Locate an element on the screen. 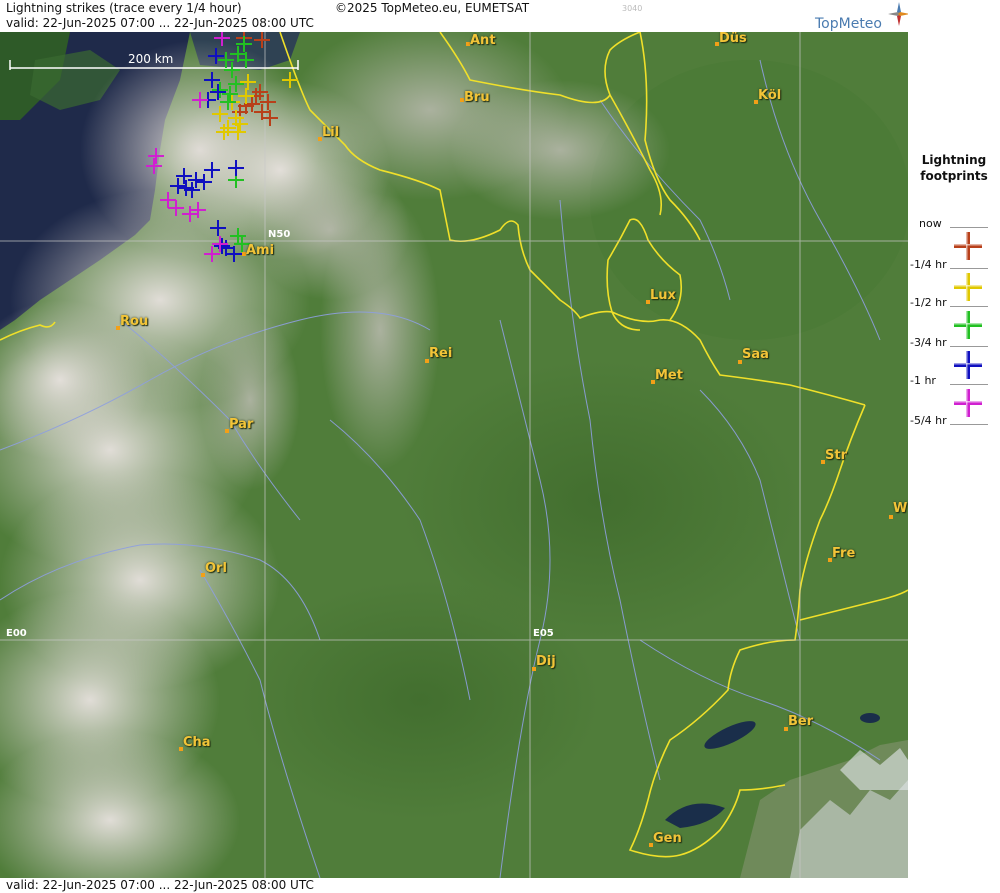  legend-label: now is located at coordinates (930, 223).